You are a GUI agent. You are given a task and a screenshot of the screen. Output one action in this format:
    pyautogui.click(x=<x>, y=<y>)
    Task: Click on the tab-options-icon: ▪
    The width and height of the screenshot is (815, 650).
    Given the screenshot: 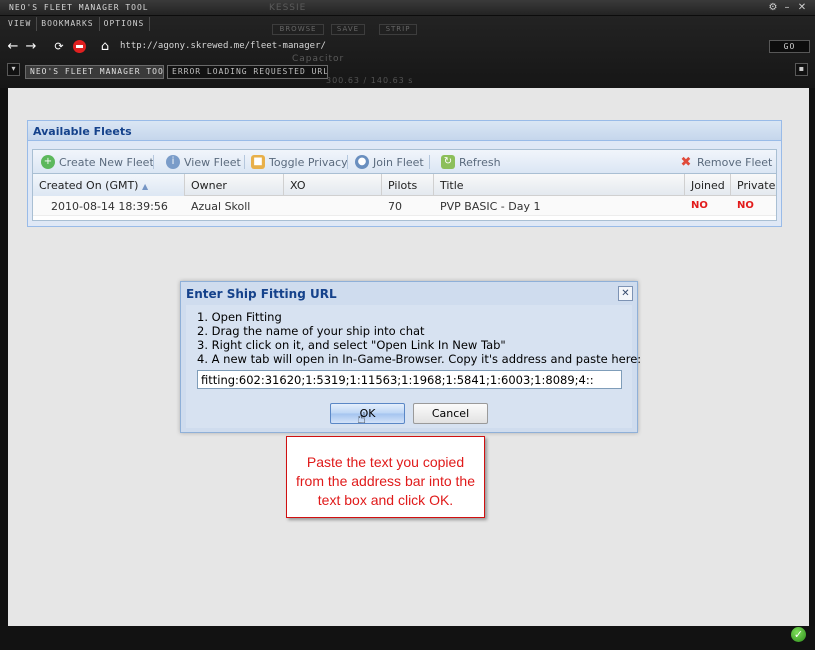 What is the action you would take?
    pyautogui.click(x=801, y=69)
    